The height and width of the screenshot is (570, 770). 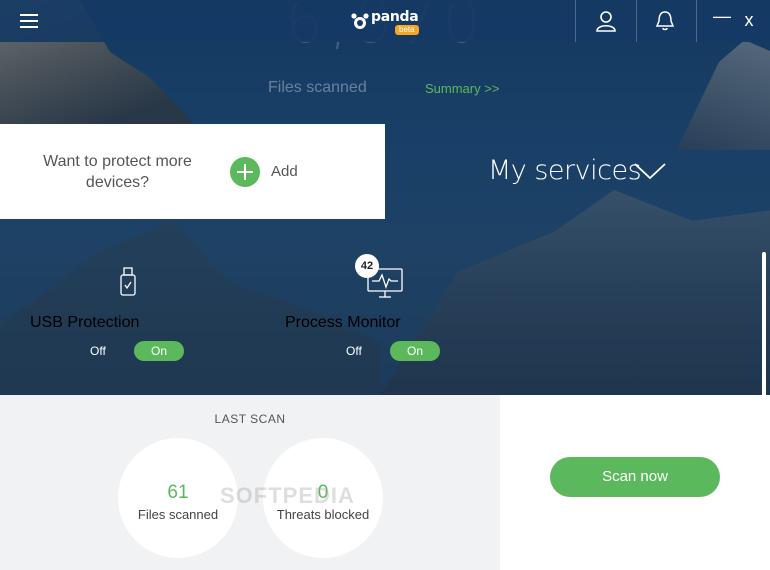 I want to click on usb-protection-toggle: On, so click(x=159, y=351).